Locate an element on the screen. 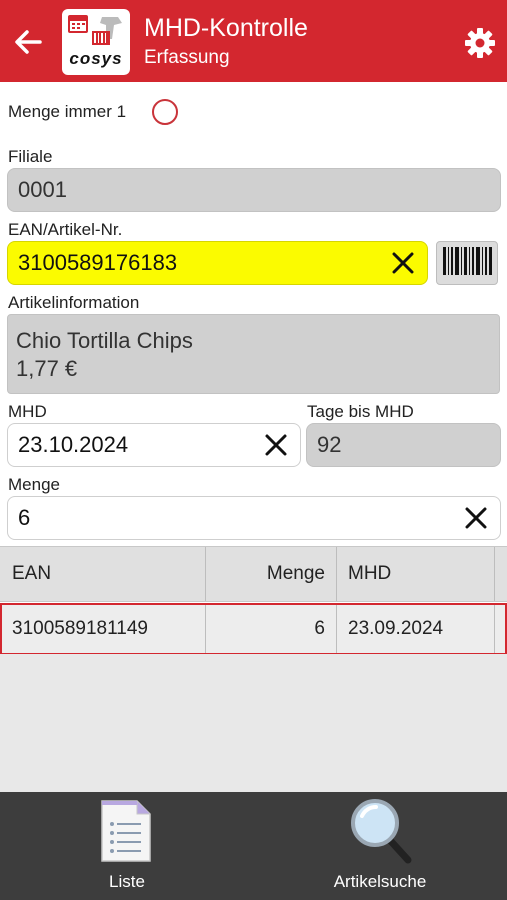 The height and width of the screenshot is (900, 507). nav-liste-label: Liste is located at coordinates (127, 881).